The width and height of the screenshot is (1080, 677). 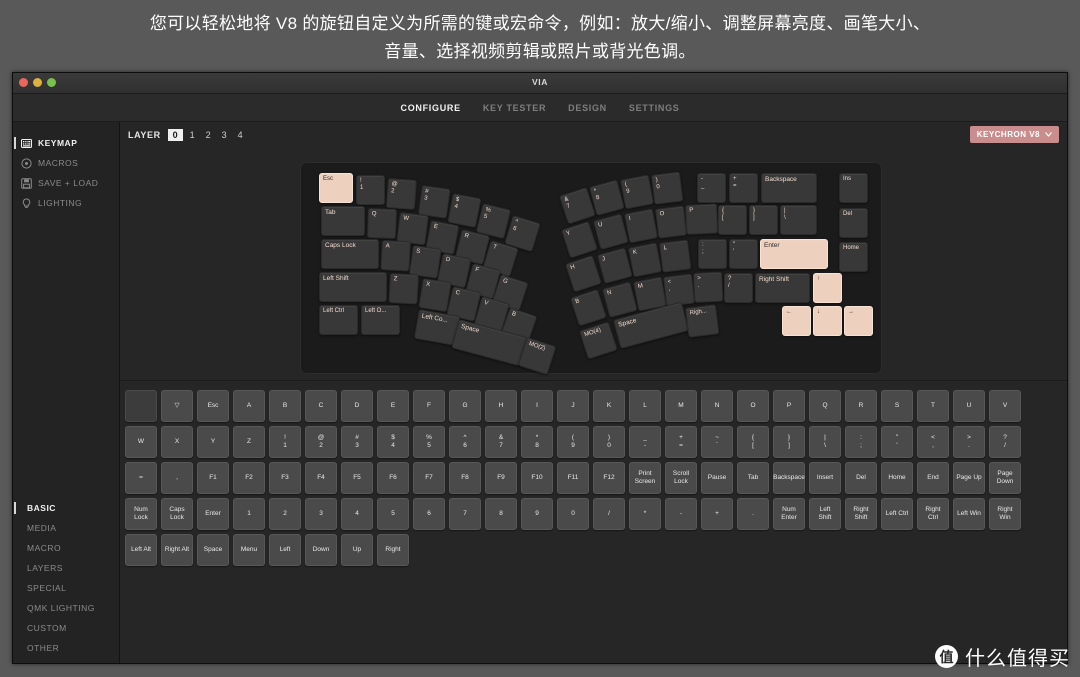 I want to click on palette-key: ) 0, so click(x=609, y=442).